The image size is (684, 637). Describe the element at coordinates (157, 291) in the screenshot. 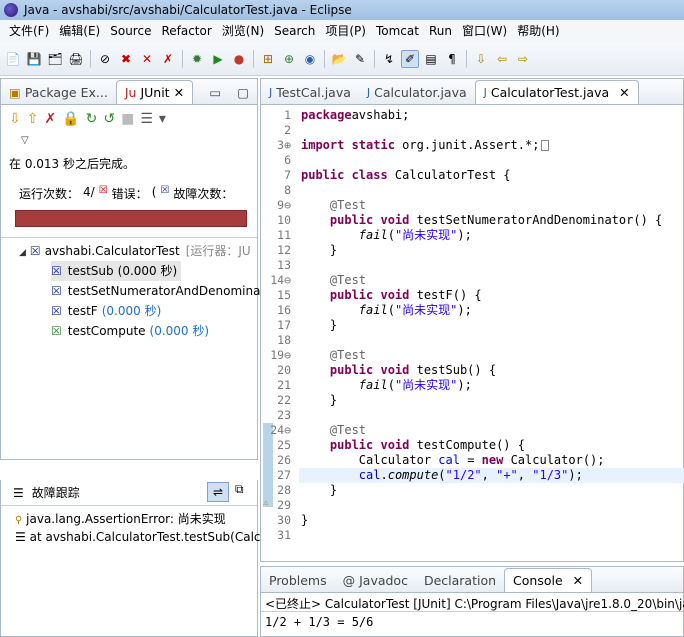

I see `test-case-node: ☒ testSetNumeratorAndDenomina` at that location.